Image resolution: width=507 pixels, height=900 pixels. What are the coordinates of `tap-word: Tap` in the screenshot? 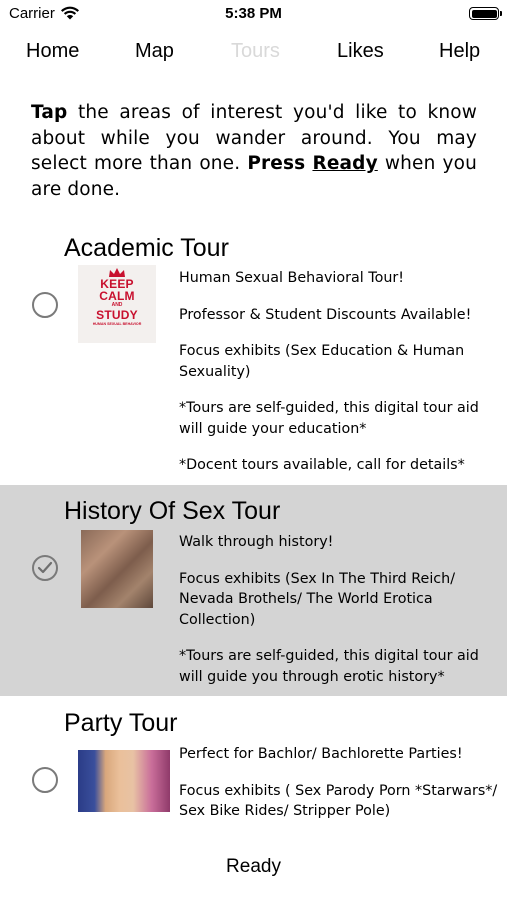 It's located at (49, 112).